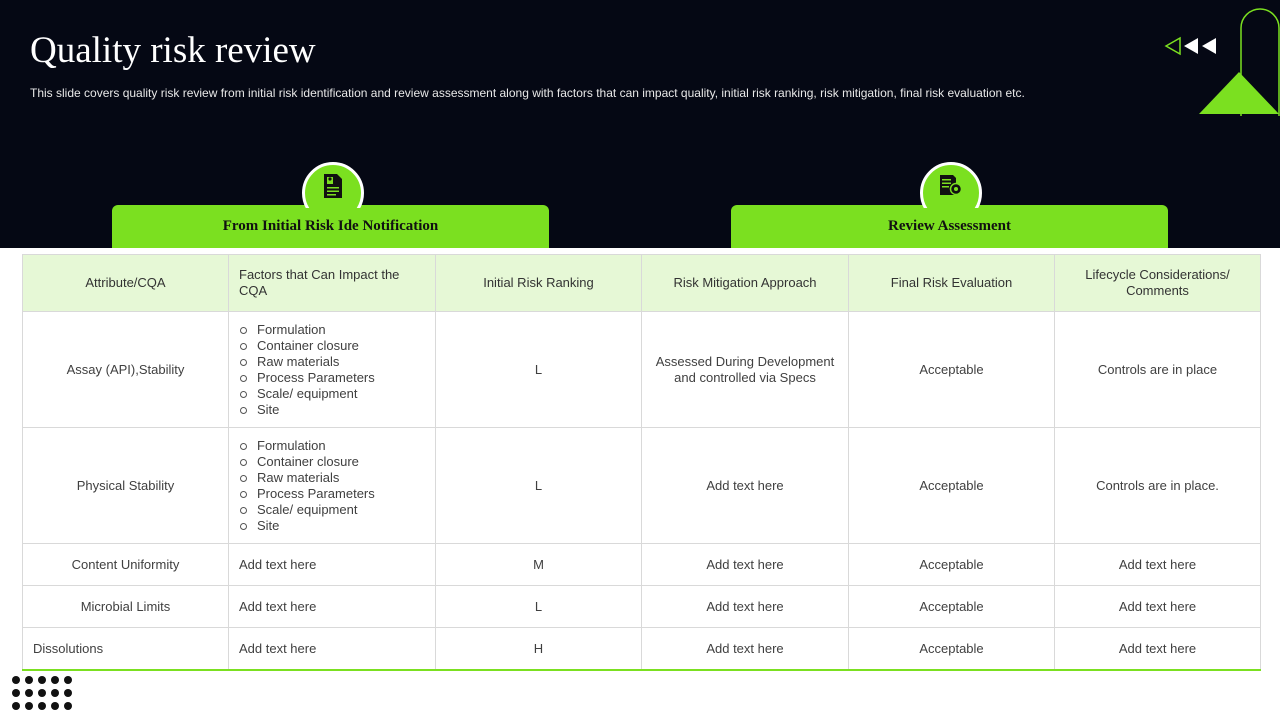  I want to click on tab-label: From Initial Risk Ide Notification, so click(330, 226).